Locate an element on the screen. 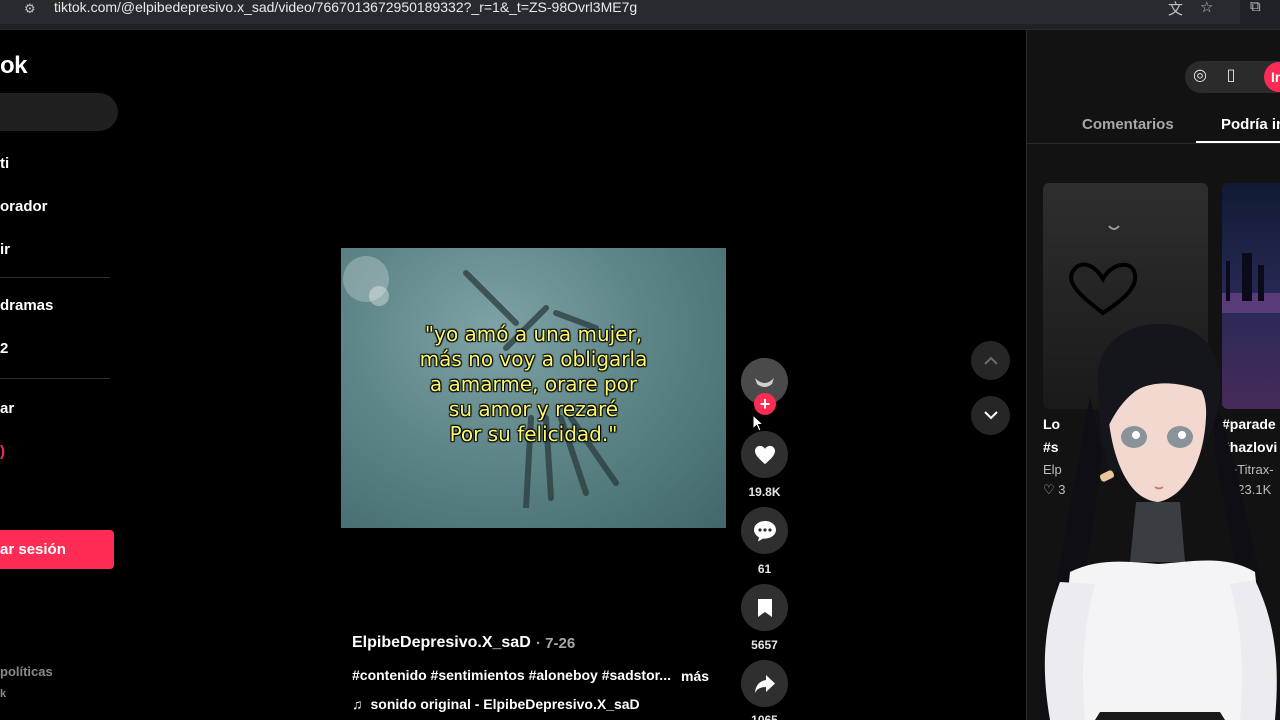 The width and height of the screenshot is (1280, 720). tabs-divider is located at coordinates (1153, 143).